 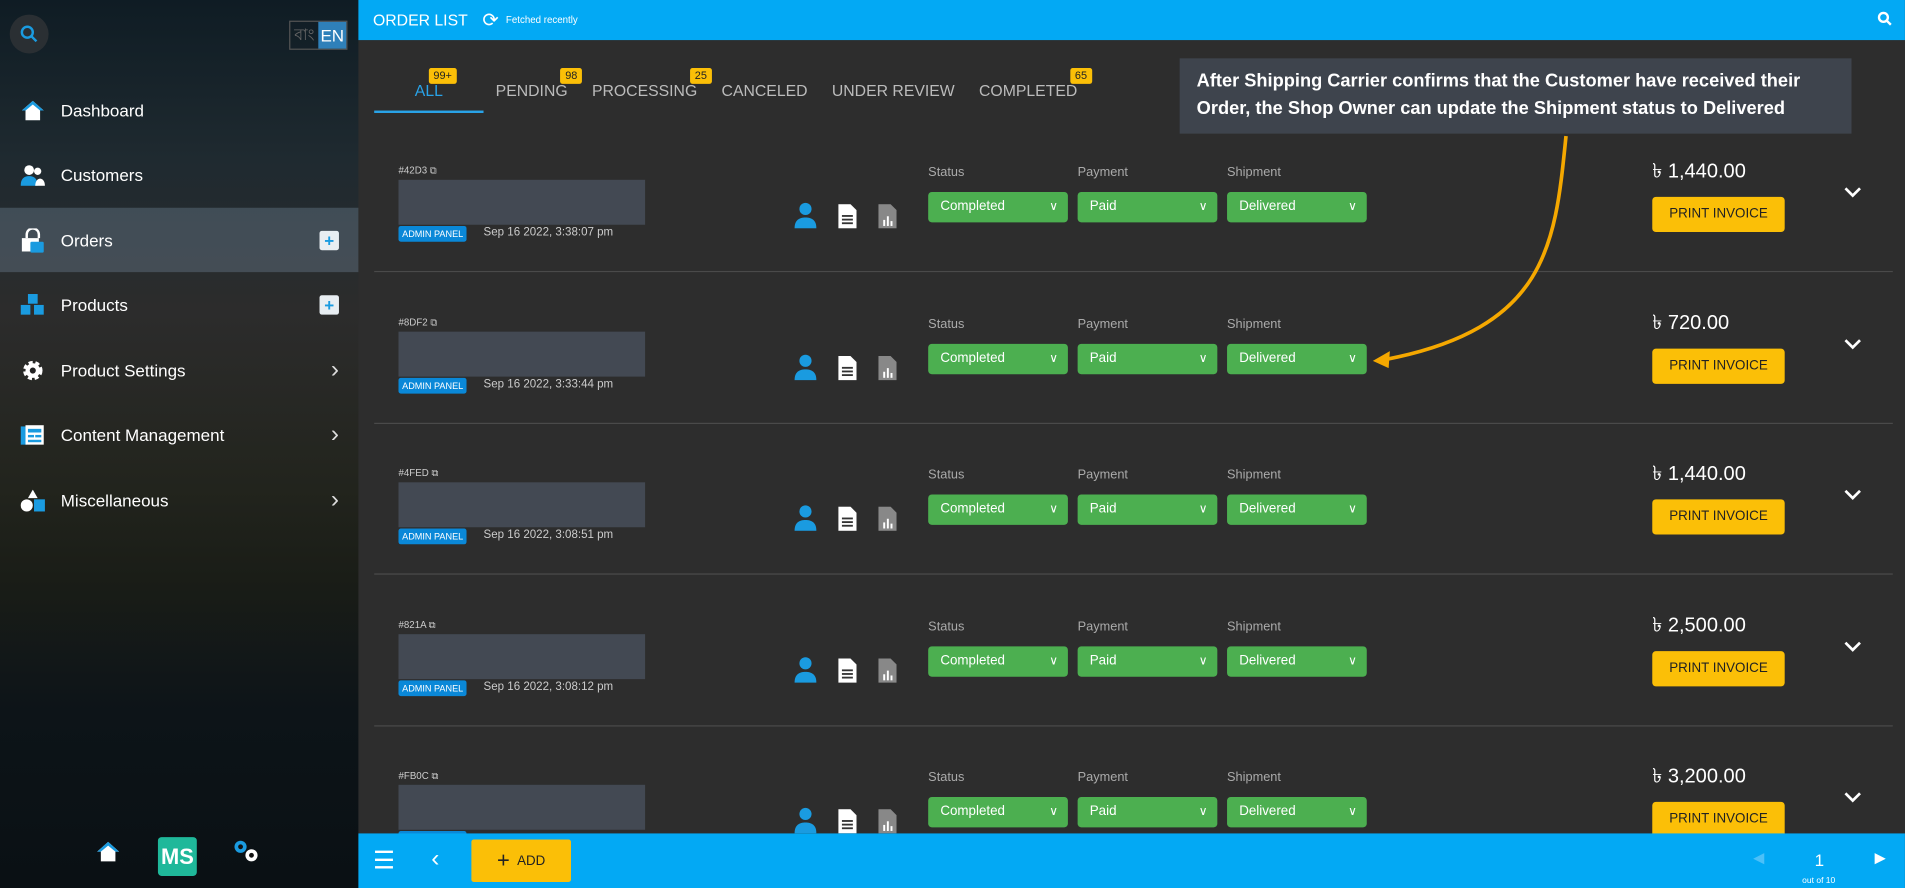 What do you see at coordinates (531, 861) in the screenshot?
I see `add-label: ADD` at bounding box center [531, 861].